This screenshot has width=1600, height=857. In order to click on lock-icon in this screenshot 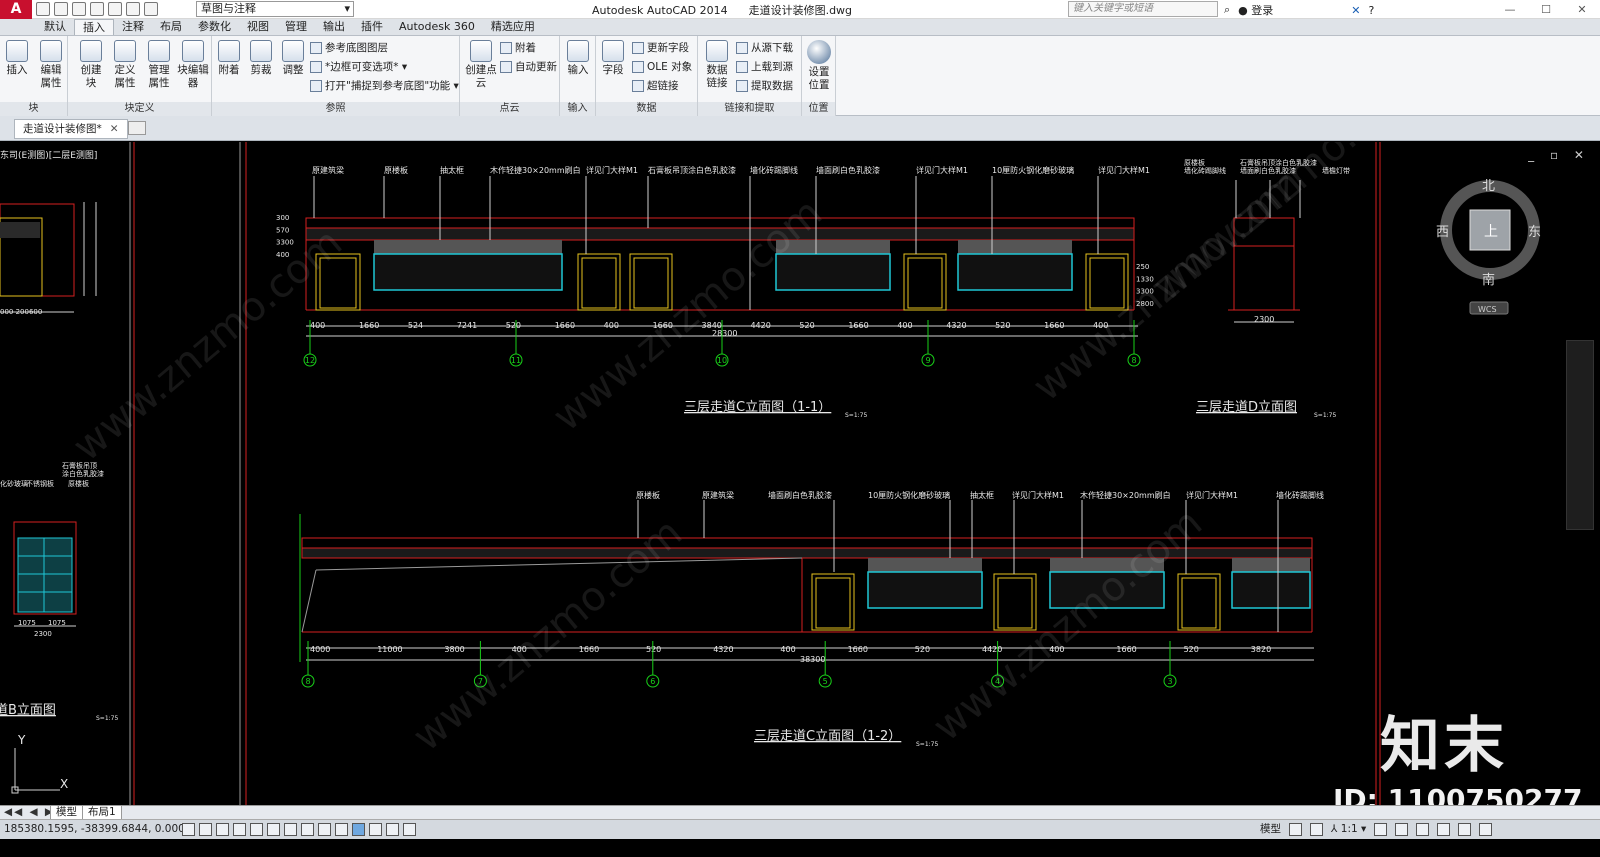, I will do `click(1423, 829)`.